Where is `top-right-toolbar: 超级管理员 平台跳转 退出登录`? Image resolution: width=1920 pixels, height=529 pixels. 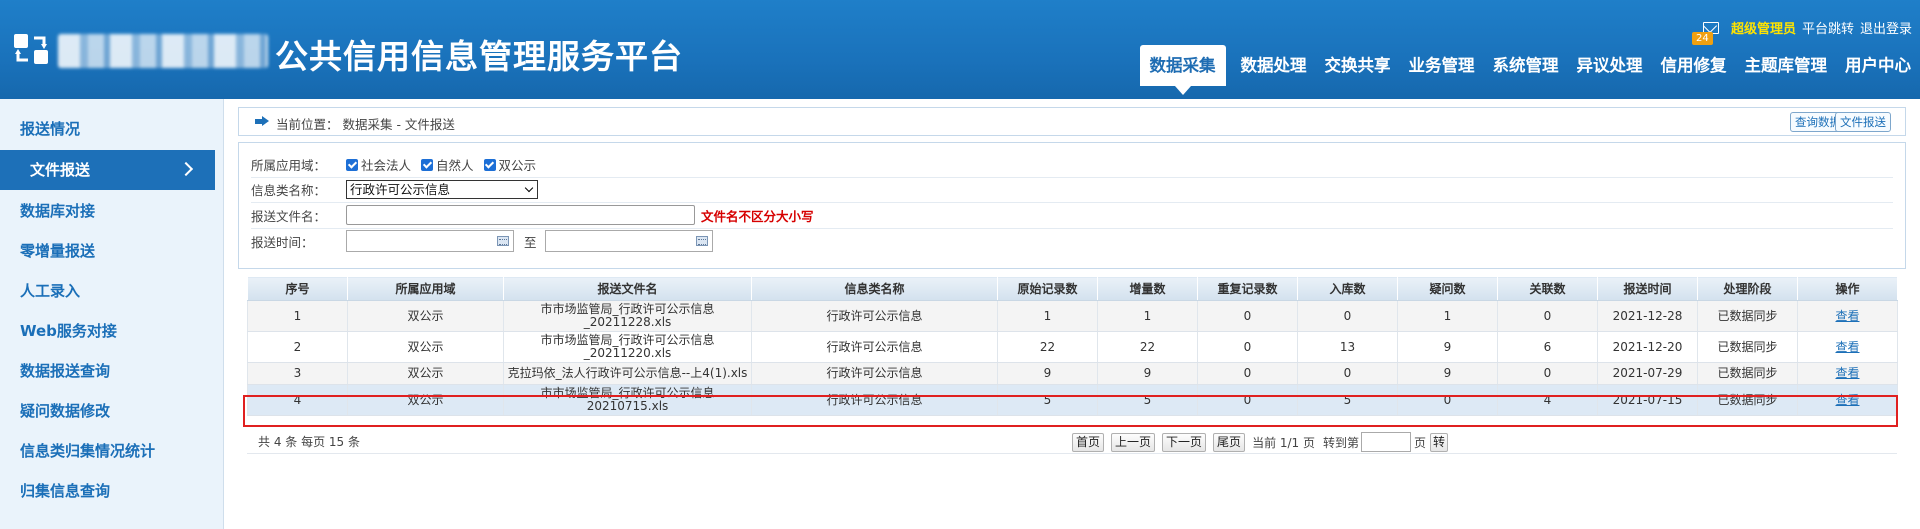 top-right-toolbar: 超级管理员 平台跳转 退出登录 is located at coordinates (1807, 27).